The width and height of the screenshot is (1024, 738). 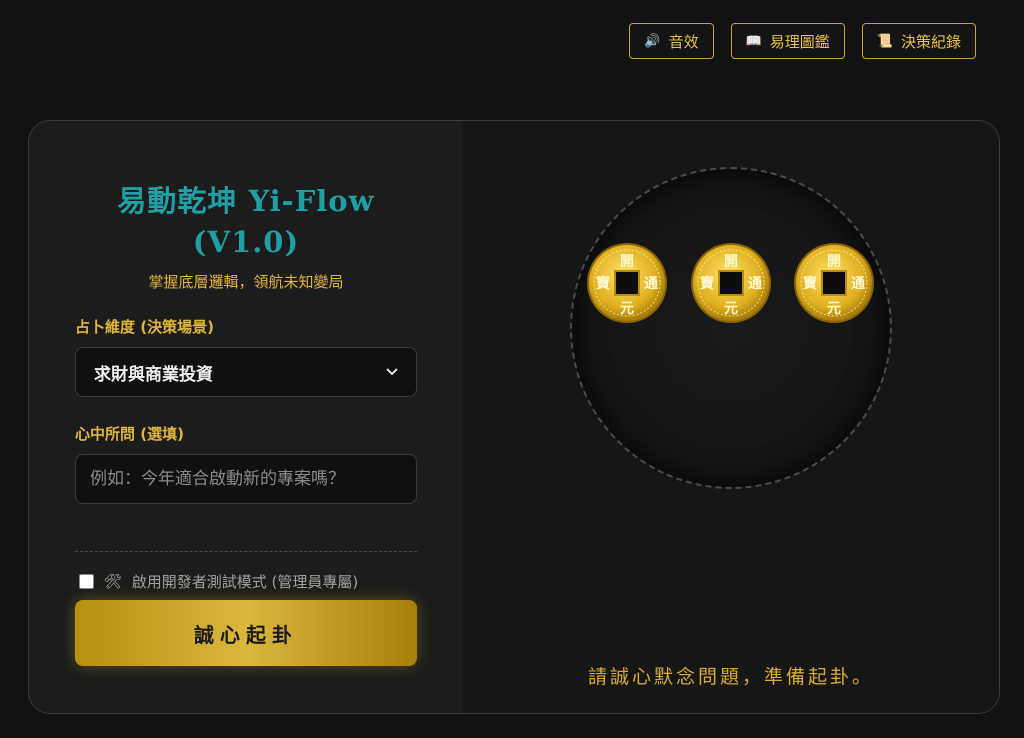 What do you see at coordinates (884, 41) in the screenshot?
I see `scroll-icon: 📜` at bounding box center [884, 41].